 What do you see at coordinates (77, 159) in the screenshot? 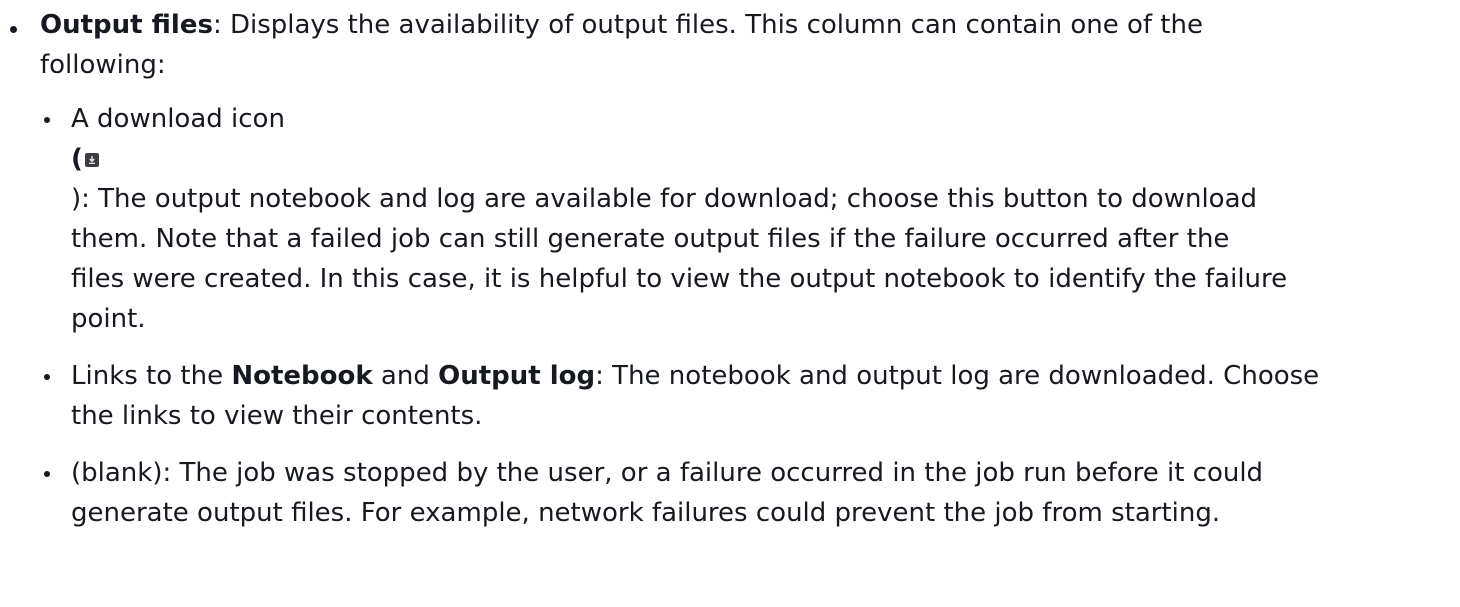
I see `open-paren: (` at bounding box center [77, 159].